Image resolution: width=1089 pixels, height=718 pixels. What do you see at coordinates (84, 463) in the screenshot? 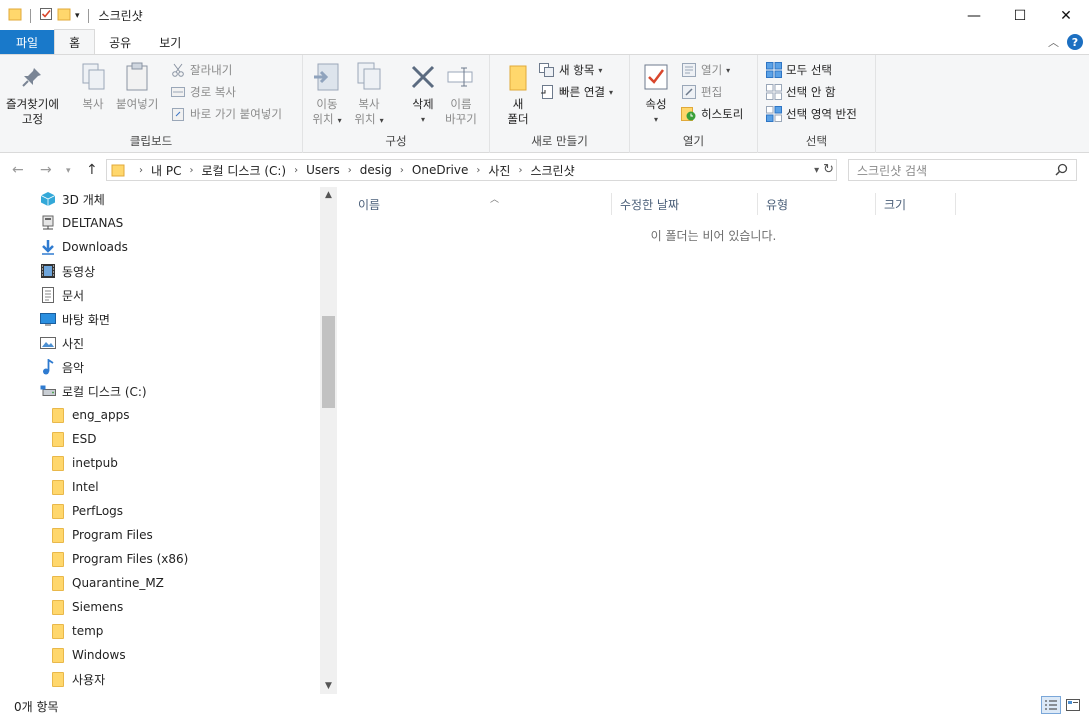
I see `nav-item-folder-inetpub: inetpub` at bounding box center [84, 463].